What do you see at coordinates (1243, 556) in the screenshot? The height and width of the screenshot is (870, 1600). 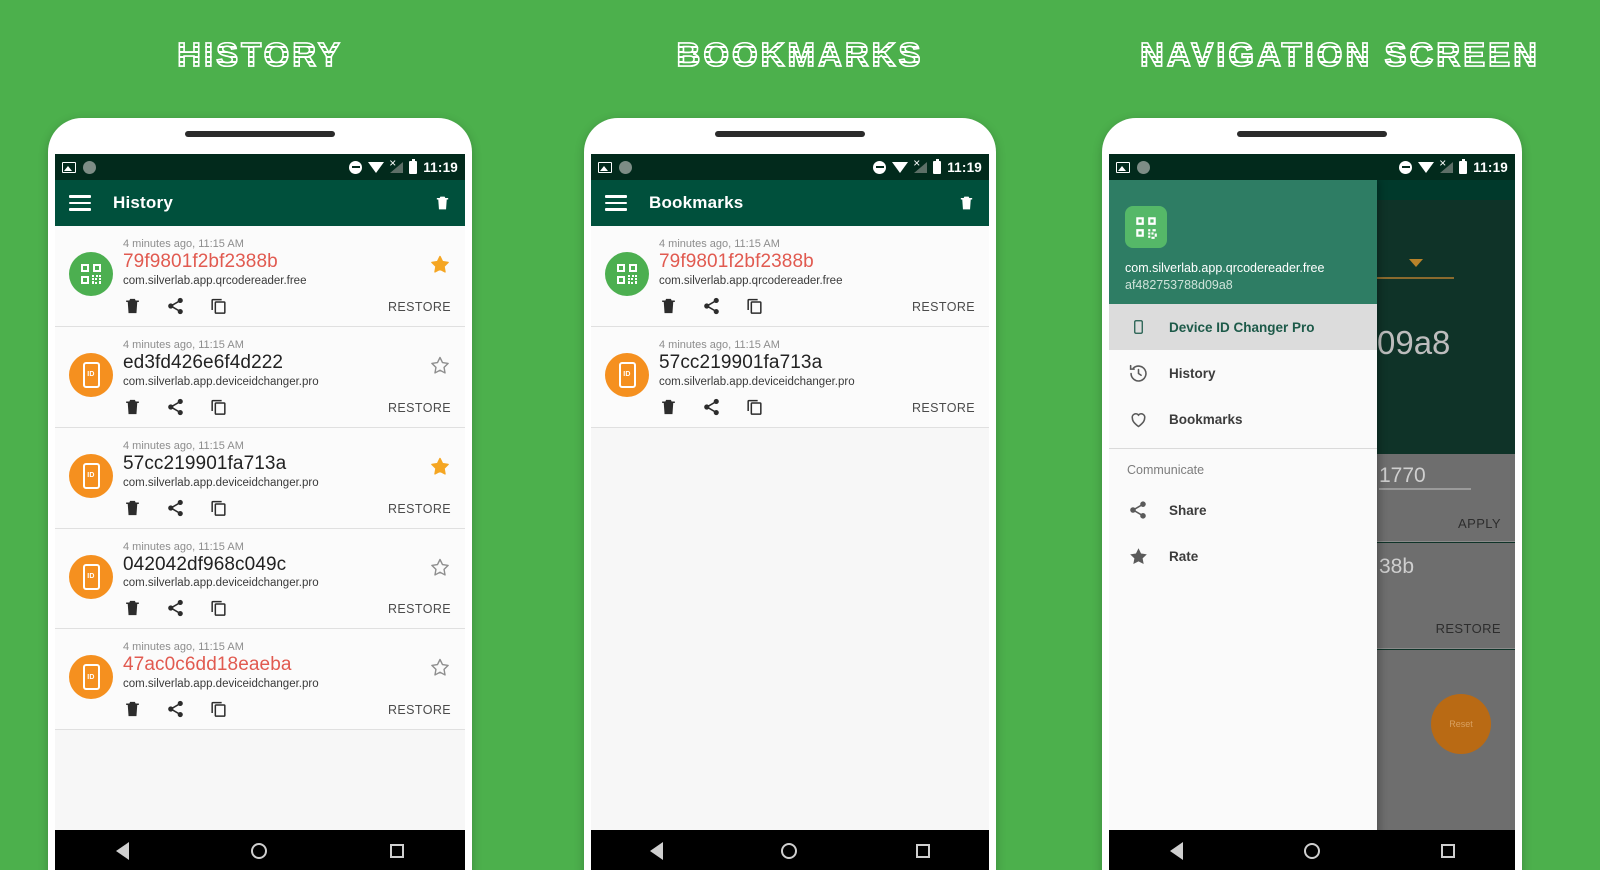 I see `drawer-item-rate: Rate` at bounding box center [1243, 556].